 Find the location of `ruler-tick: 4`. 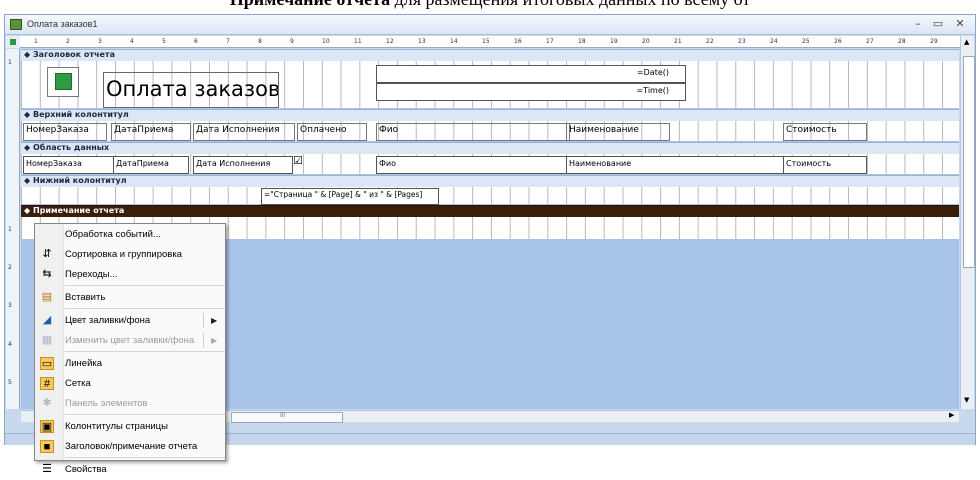

ruler-tick: 4 is located at coordinates (132, 41).